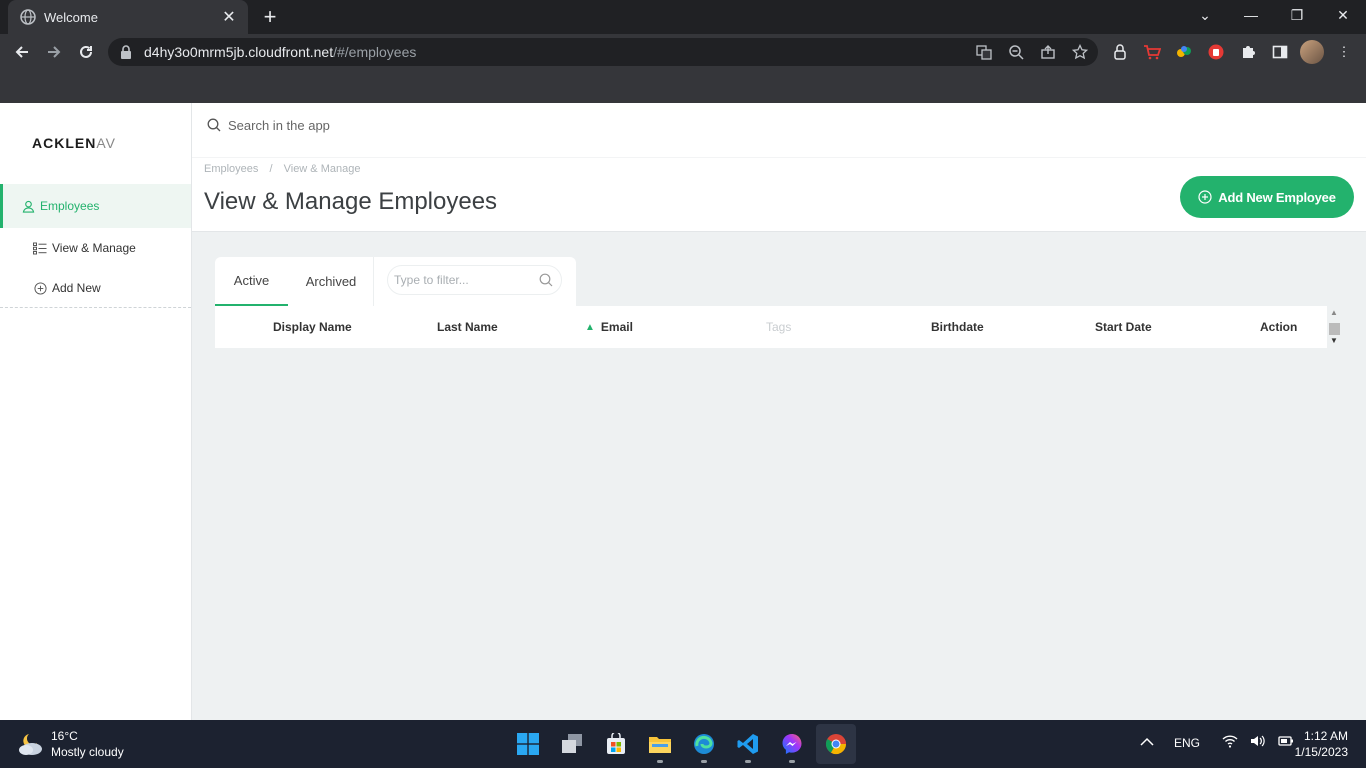 The width and height of the screenshot is (1366, 768). I want to click on sidebar: ACKLENAV Employees View & Manage Add New, so click(96, 411).